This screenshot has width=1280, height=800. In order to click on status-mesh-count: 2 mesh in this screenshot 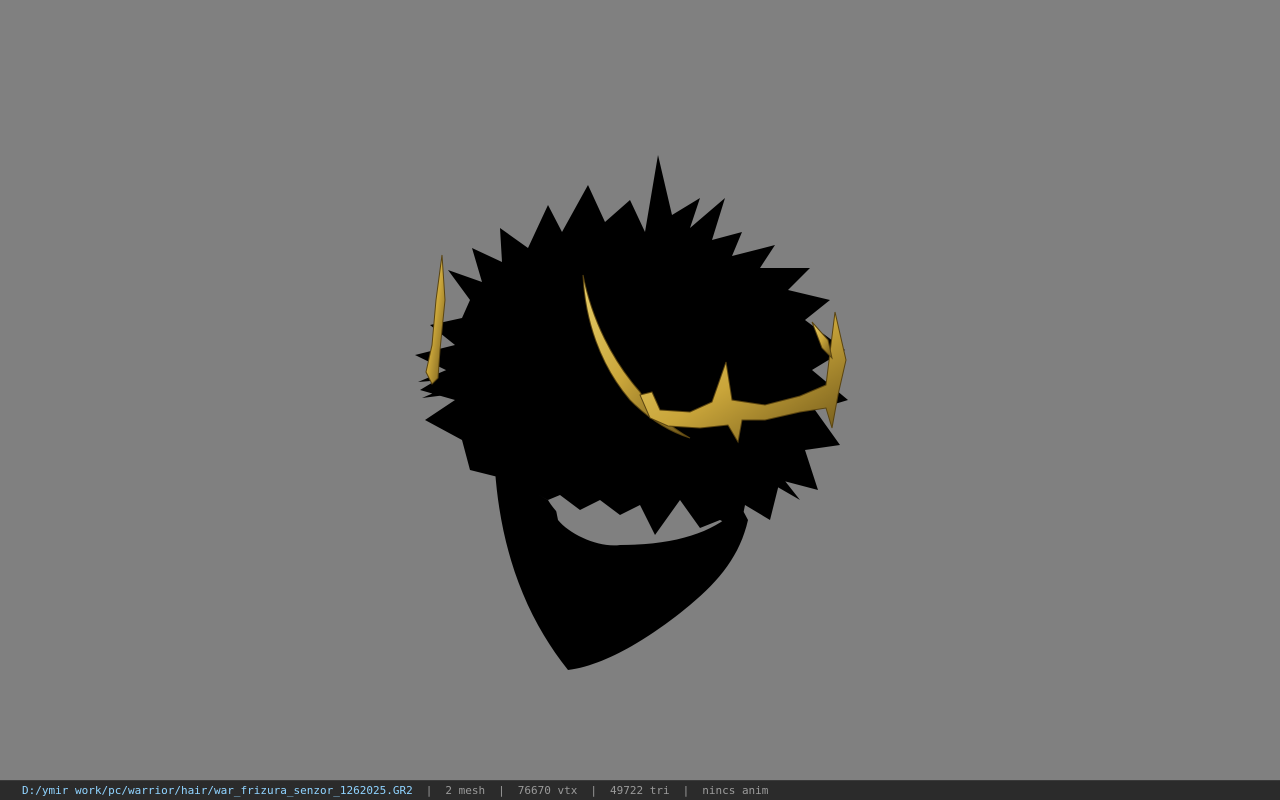, I will do `click(465, 790)`.